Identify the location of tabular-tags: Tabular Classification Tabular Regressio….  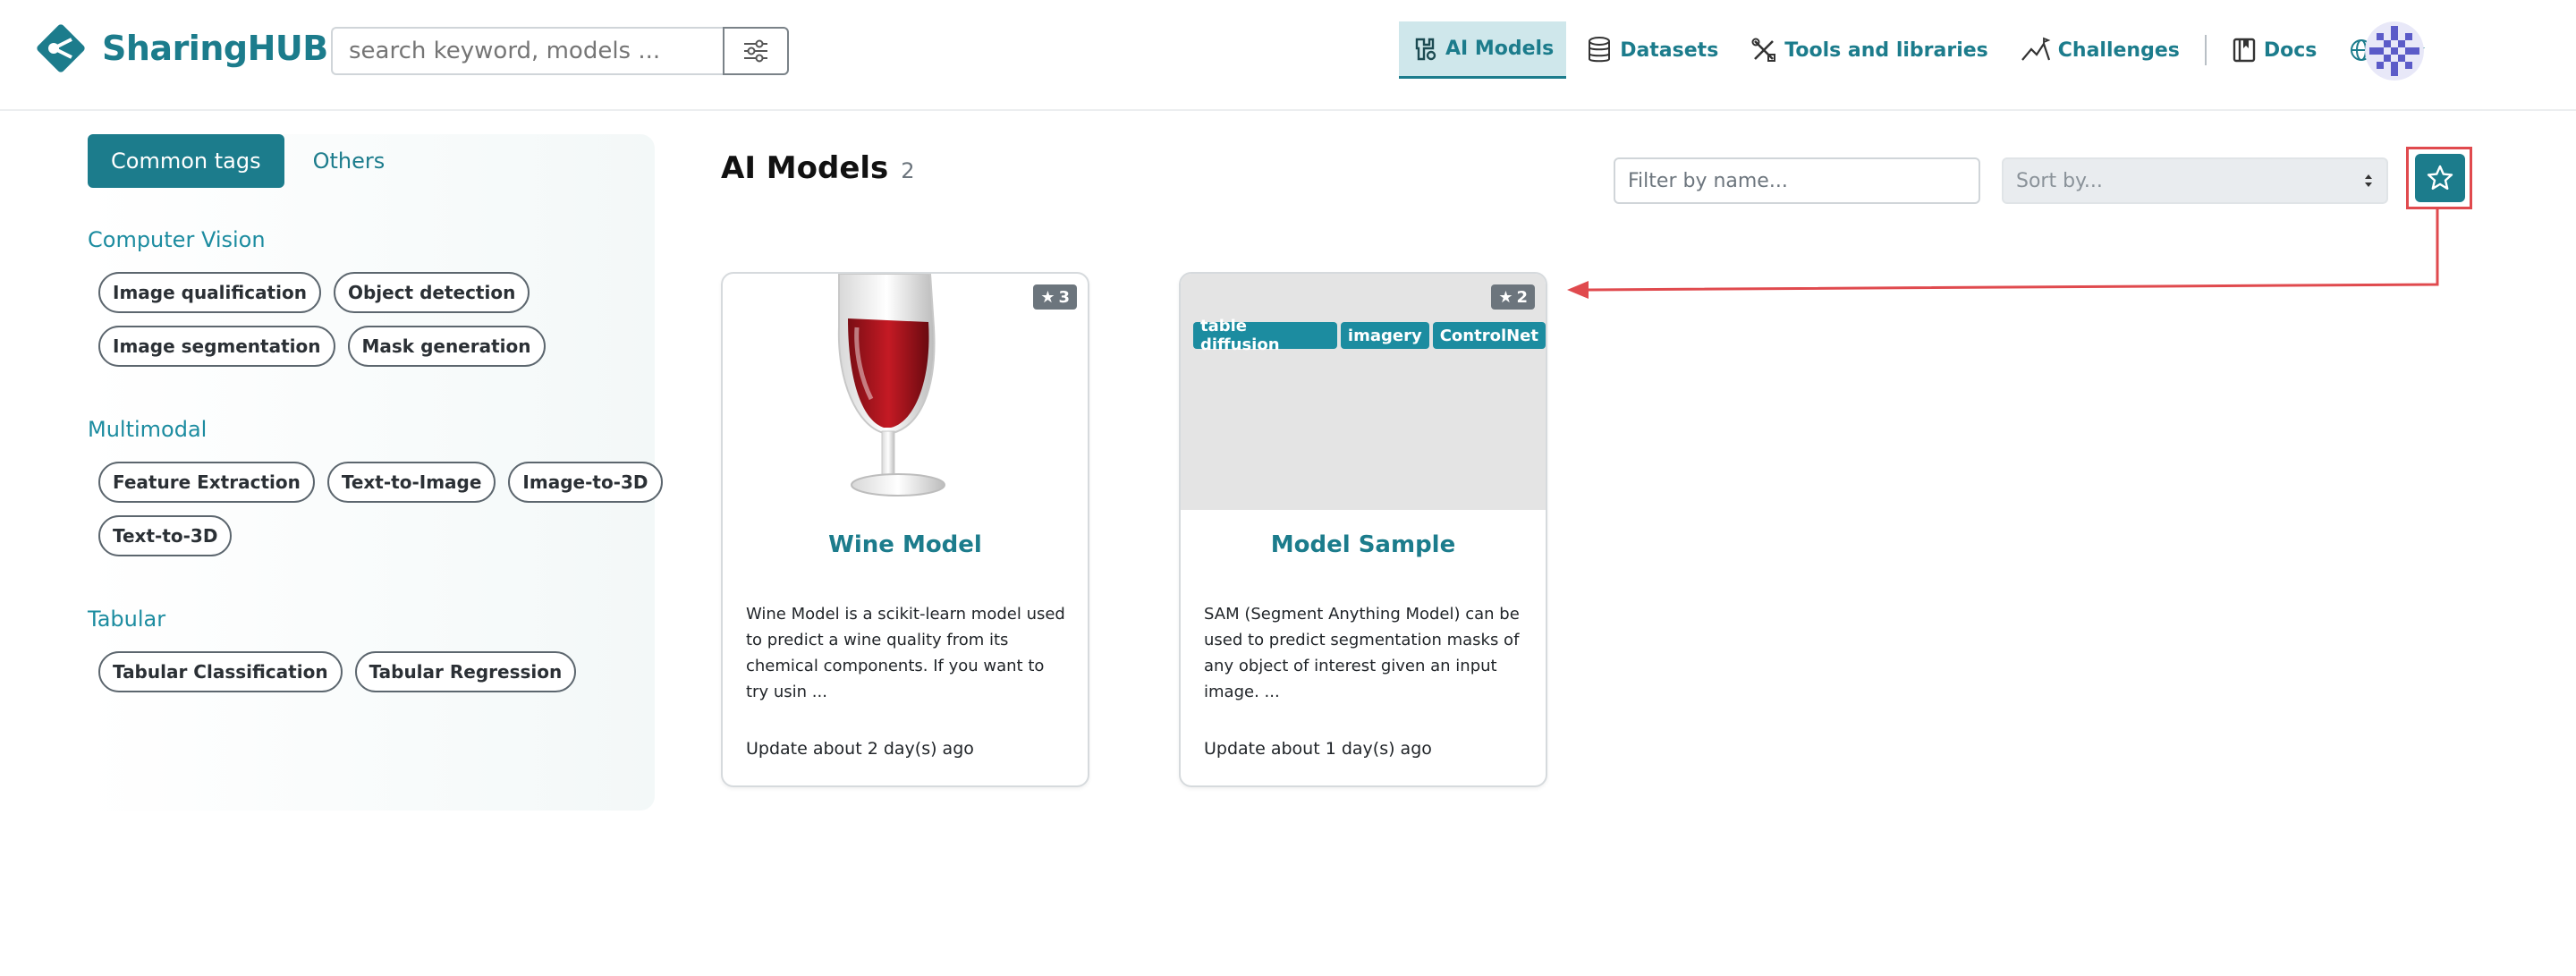
(384, 671).